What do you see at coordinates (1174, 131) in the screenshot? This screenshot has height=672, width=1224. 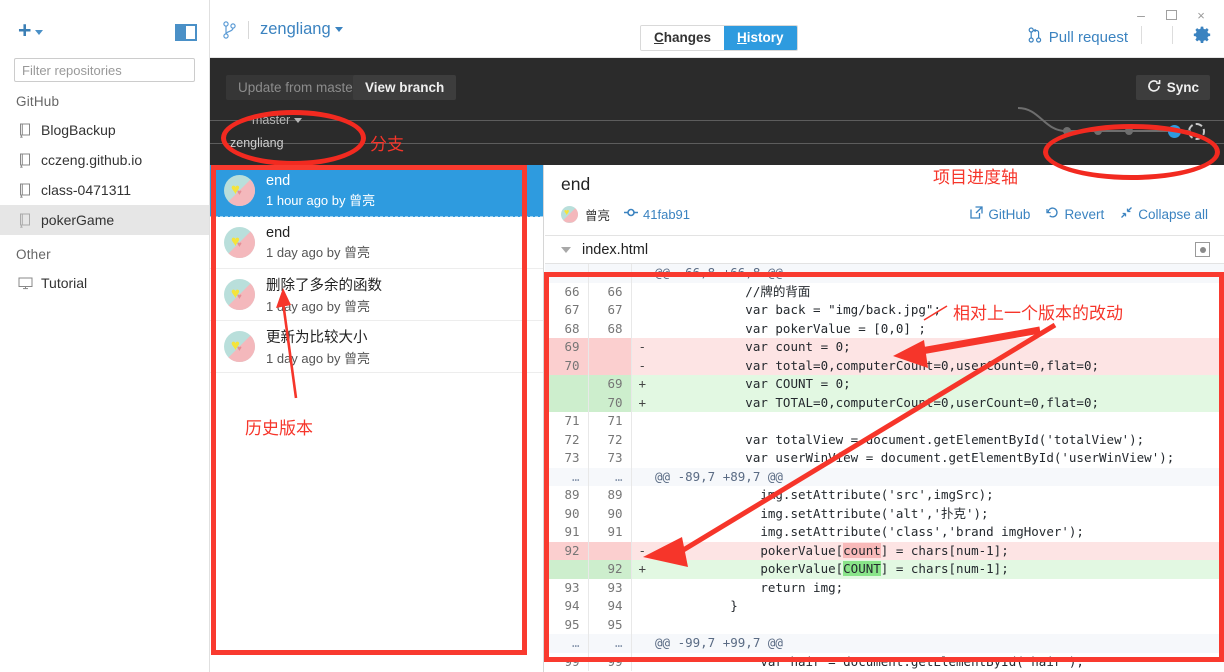 I see `timeline-head-dot` at bounding box center [1174, 131].